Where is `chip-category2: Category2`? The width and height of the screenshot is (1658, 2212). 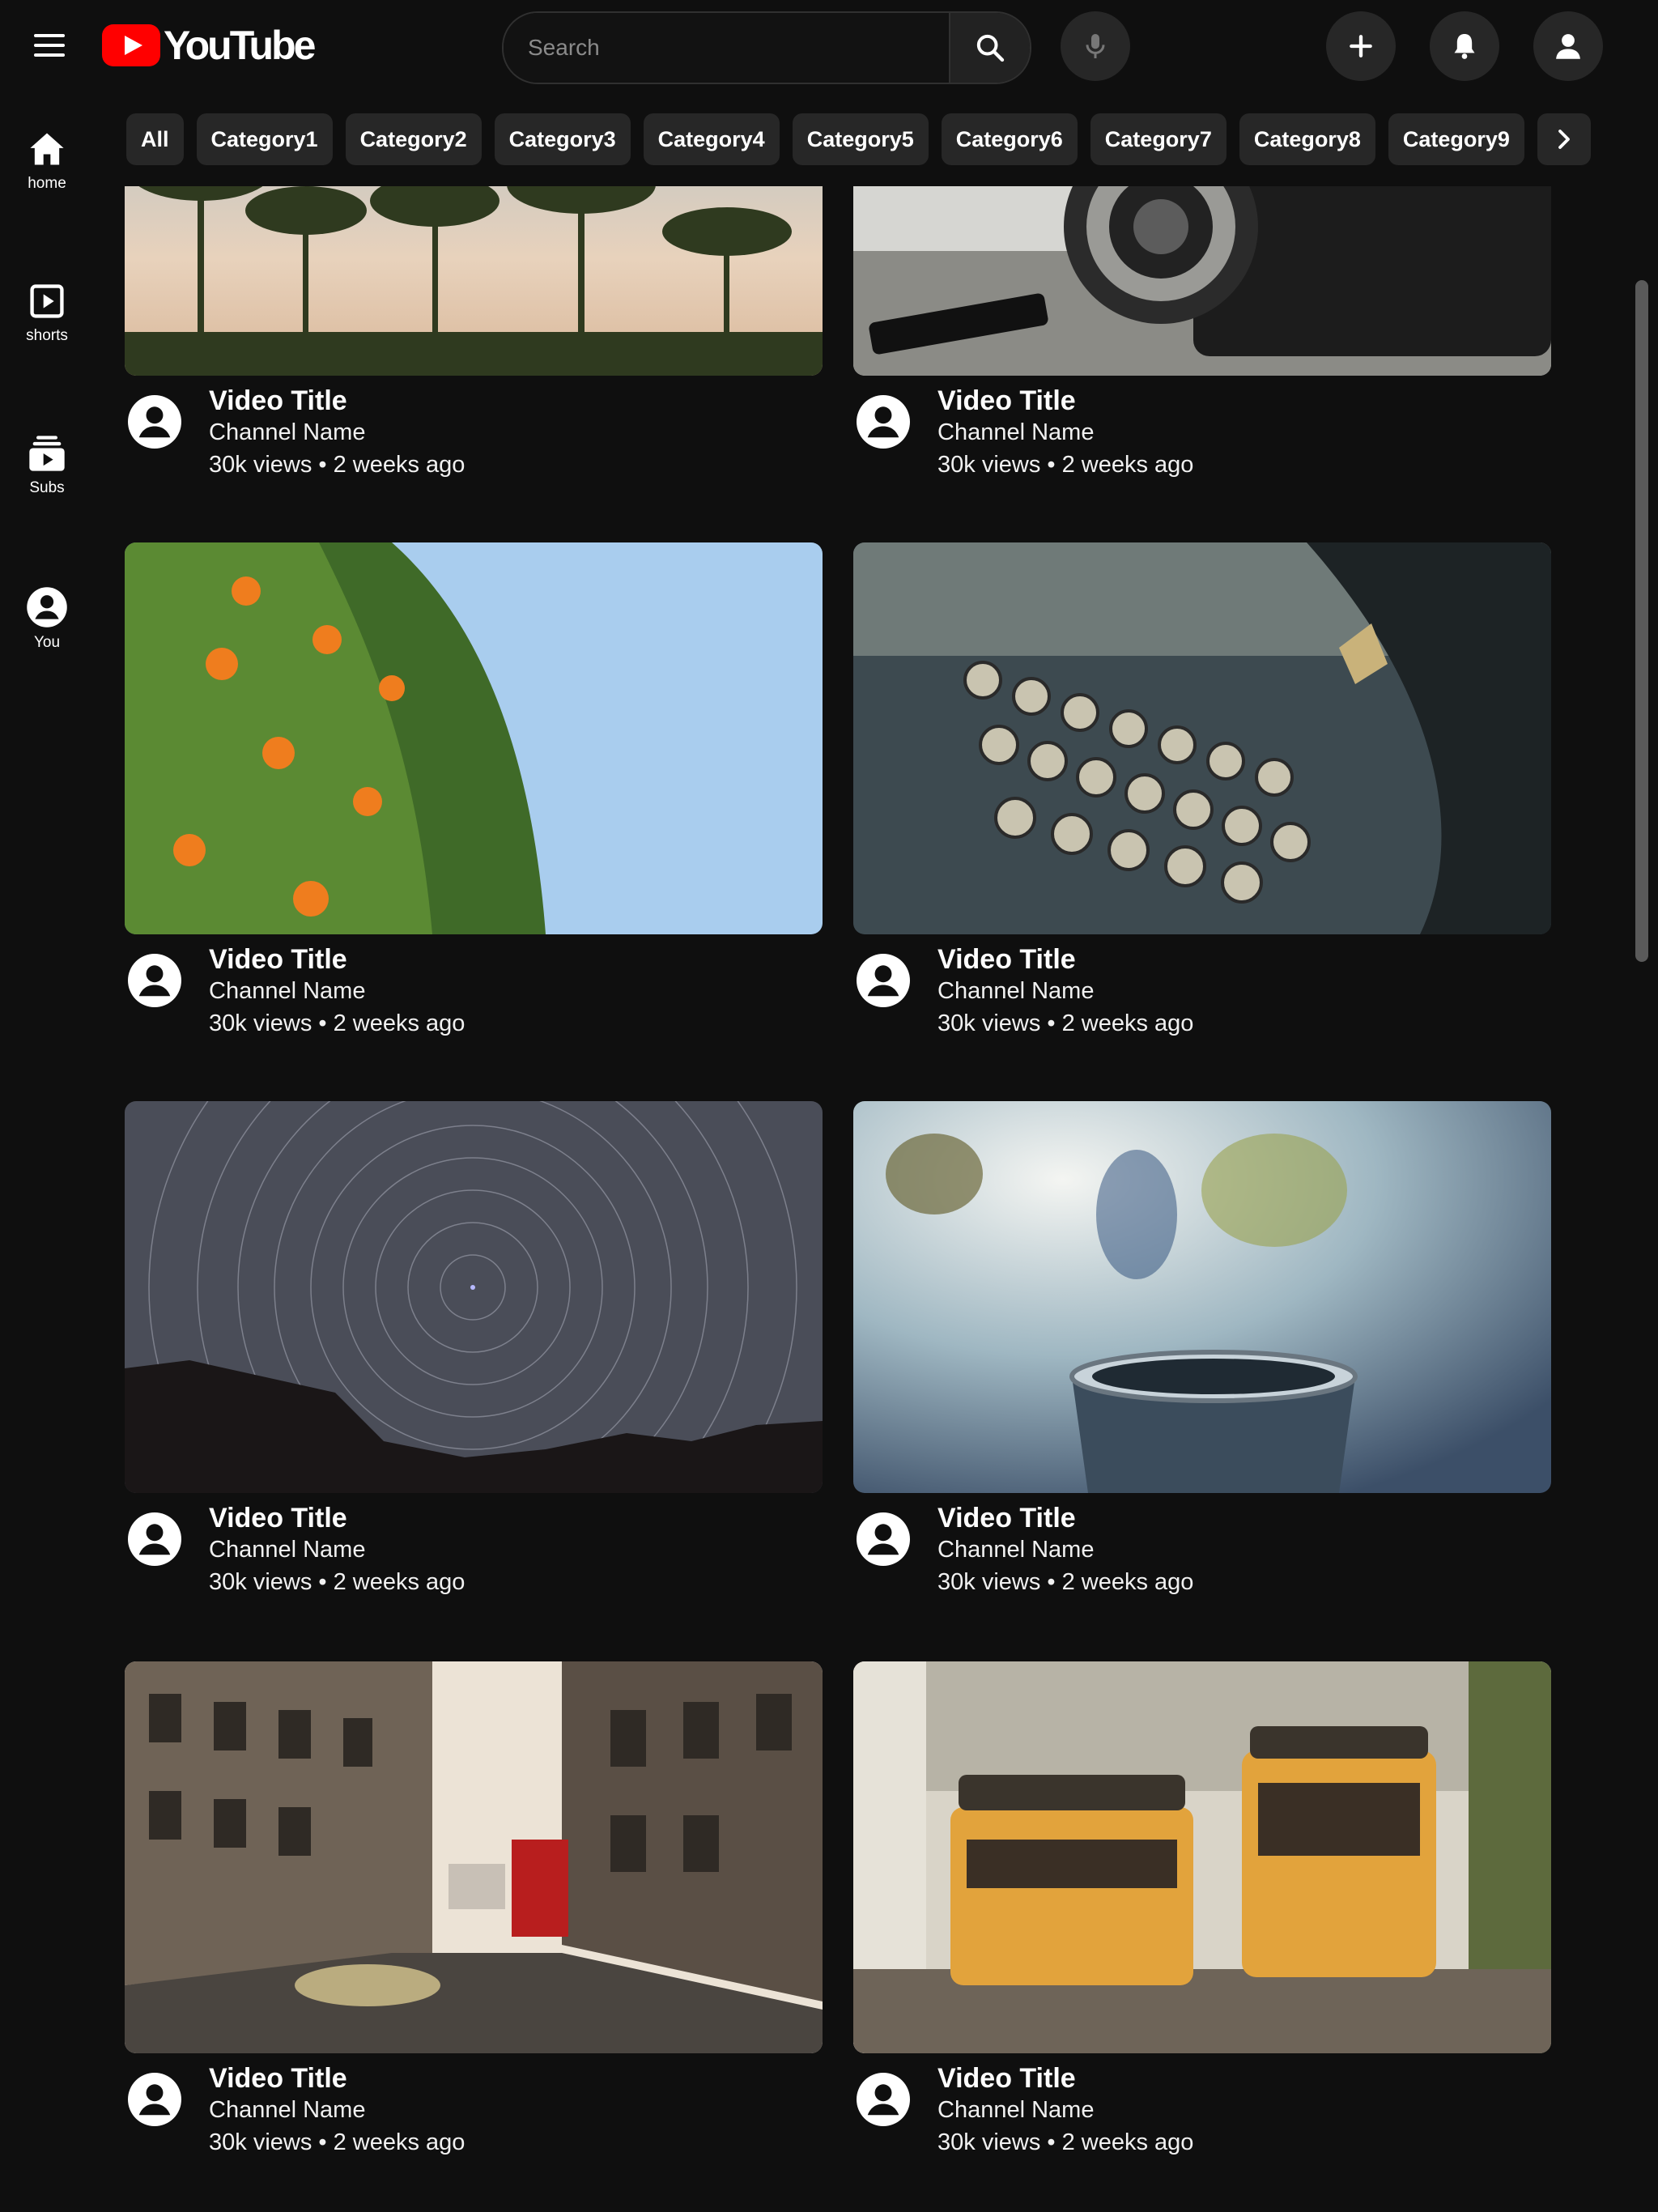 chip-category2: Category2 is located at coordinates (413, 139).